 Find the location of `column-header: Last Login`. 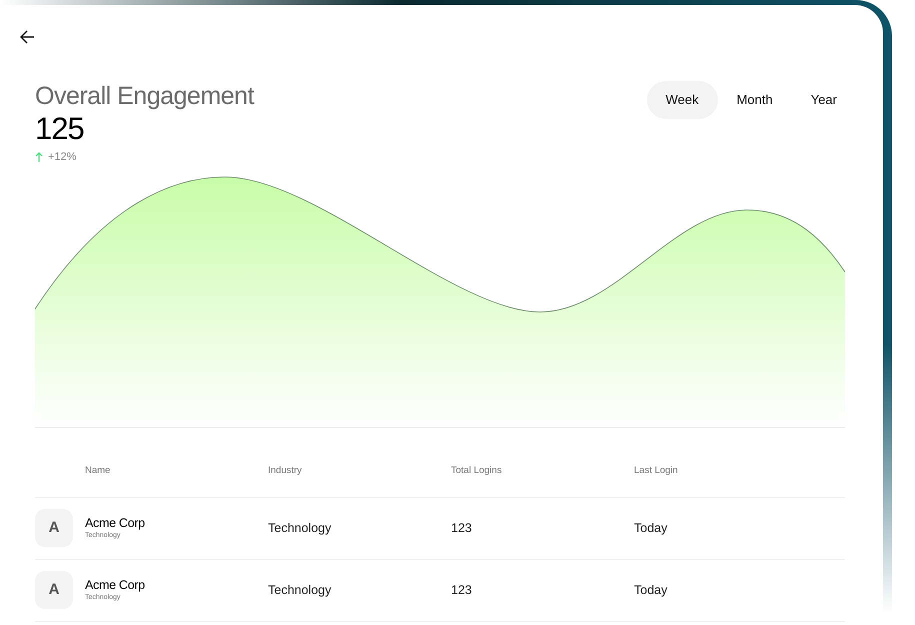

column-header: Last Login is located at coordinates (656, 471).